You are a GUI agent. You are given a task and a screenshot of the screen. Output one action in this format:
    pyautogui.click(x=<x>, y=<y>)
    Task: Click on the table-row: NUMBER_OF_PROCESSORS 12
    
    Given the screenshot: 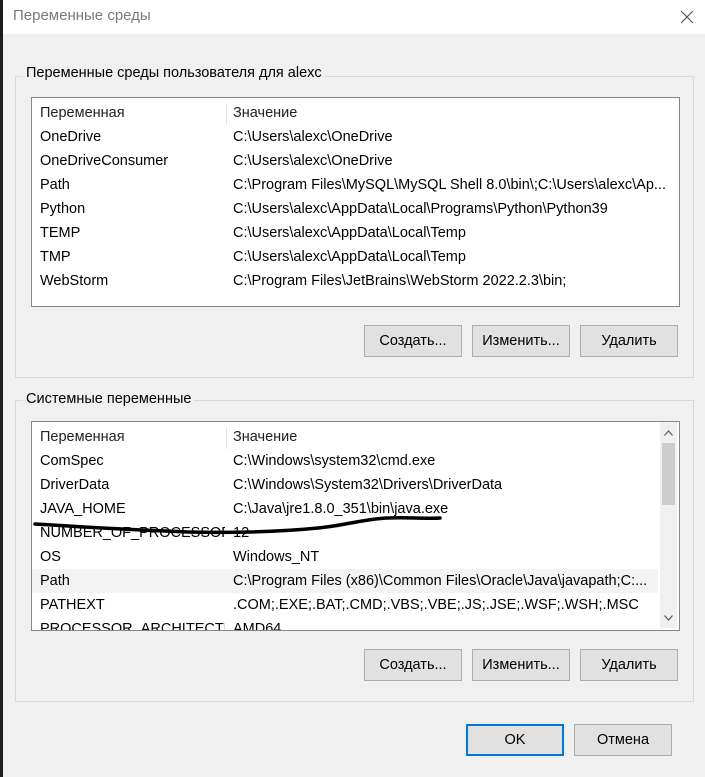 What is the action you would take?
    pyautogui.click(x=355, y=533)
    